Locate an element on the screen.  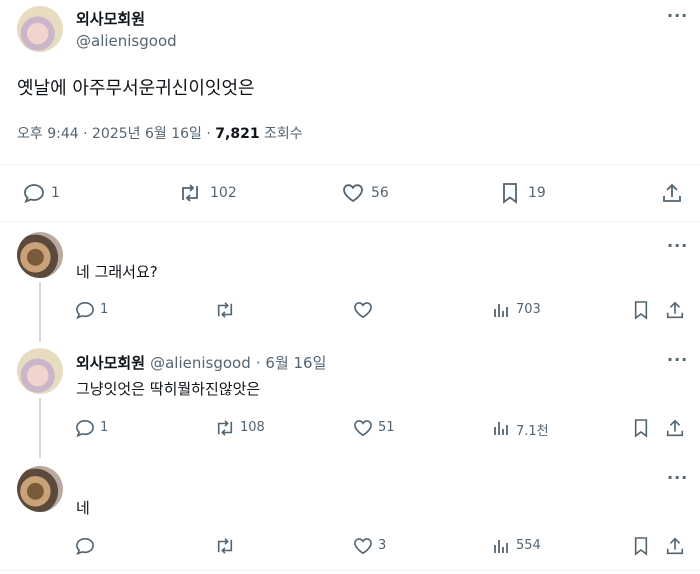
like-count: 3 is located at coordinates (382, 545).